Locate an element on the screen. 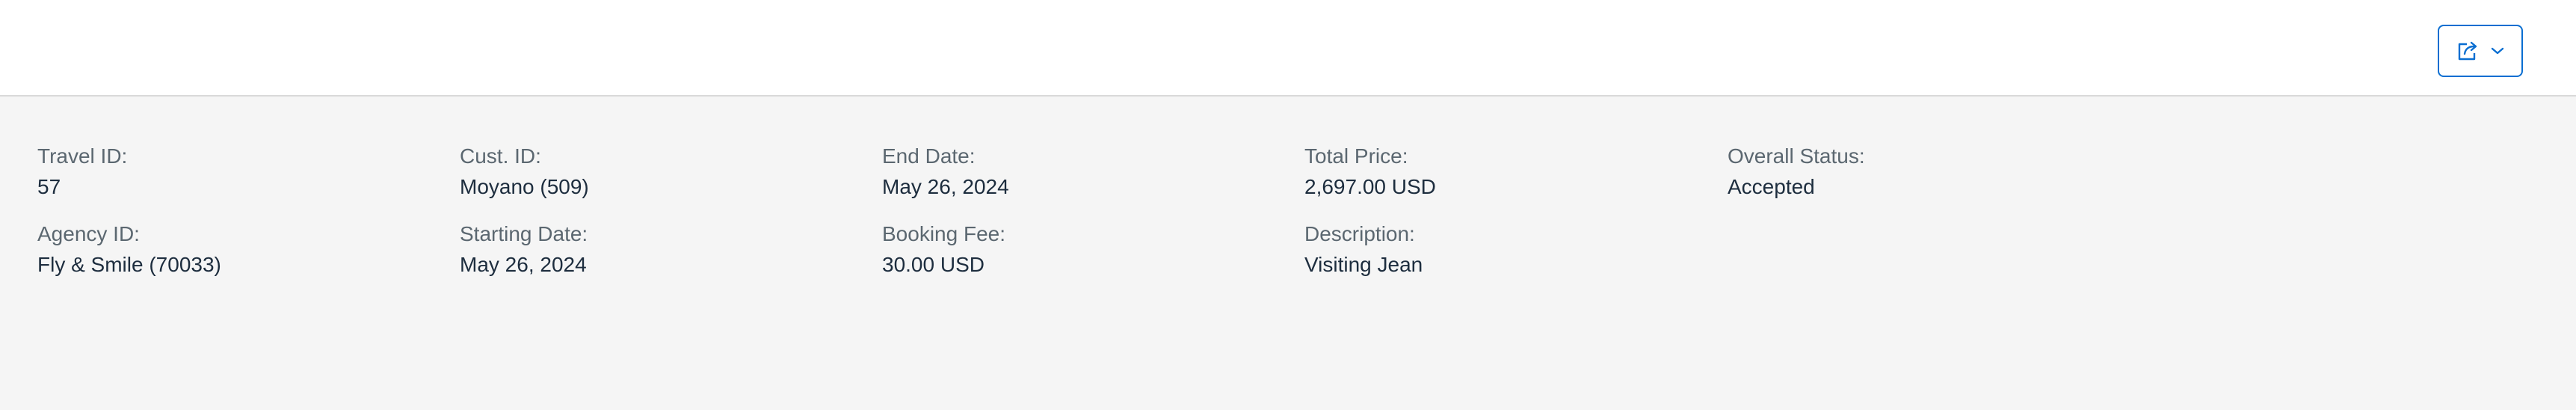  overall-status-label: Overall Status: is located at coordinates (1796, 156).